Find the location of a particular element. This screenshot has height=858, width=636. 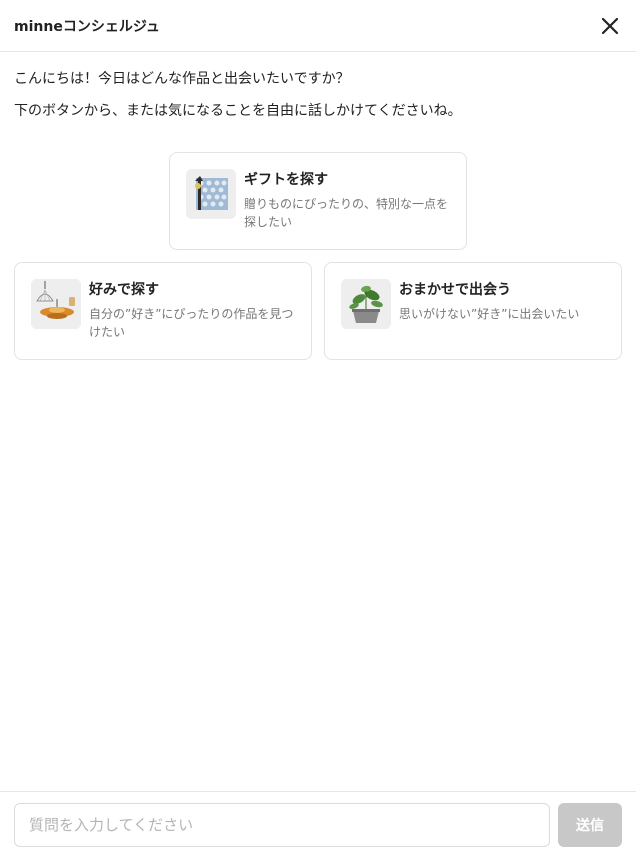

lamp-thumbnail-icon is located at coordinates (56, 304).